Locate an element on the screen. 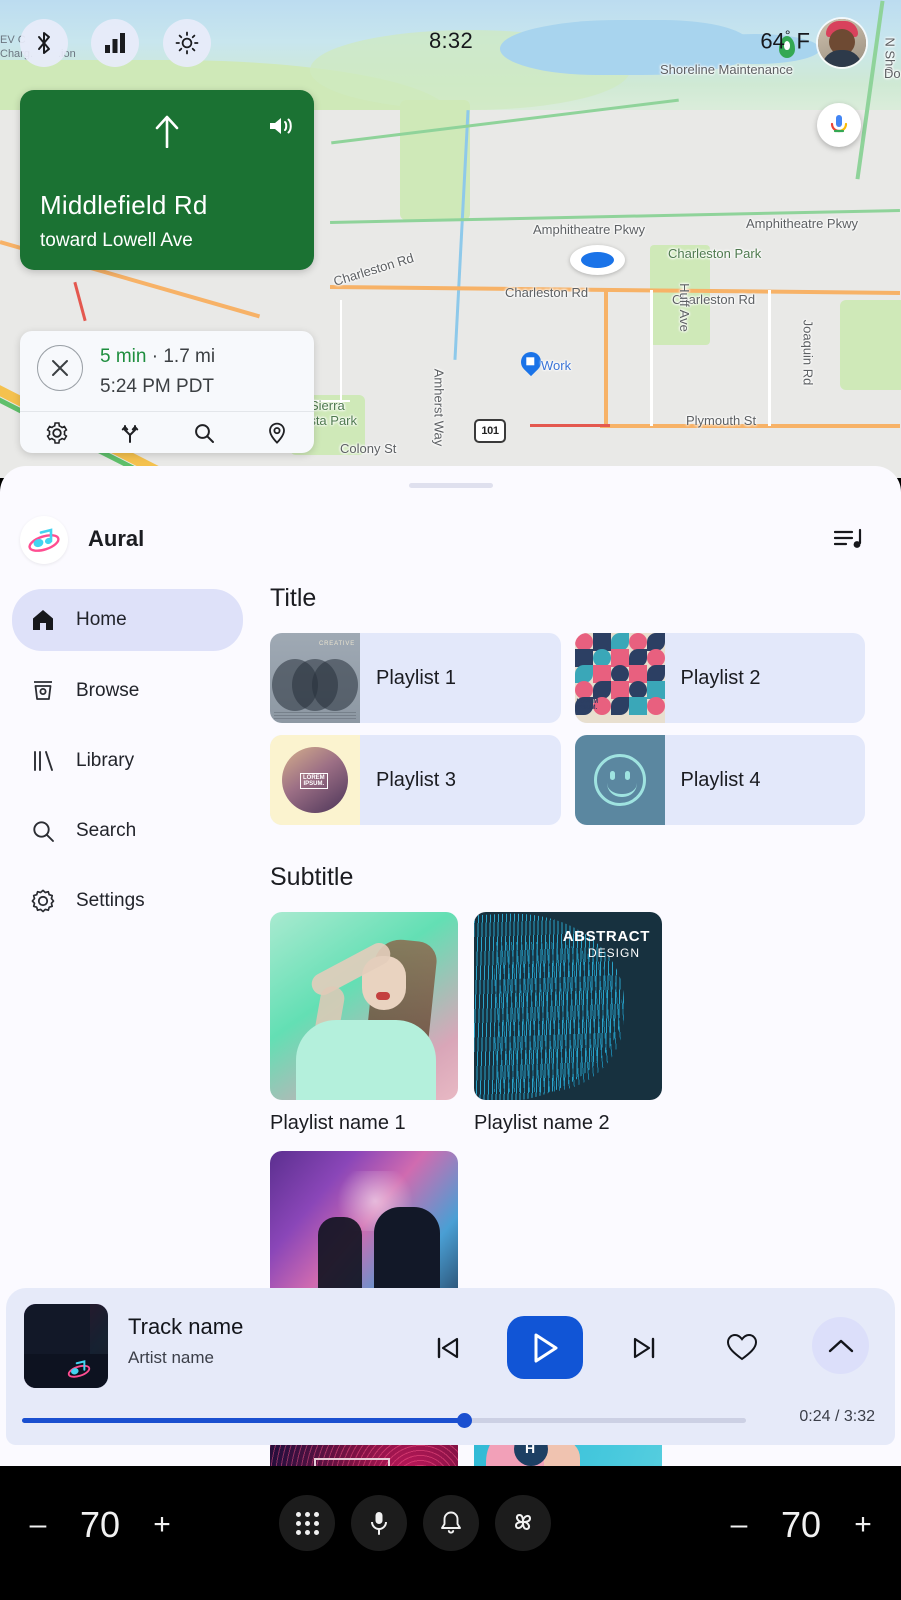 This screenshot has height=1600, width=901. playlist-card-label: Playlist name 1 is located at coordinates (338, 1123).